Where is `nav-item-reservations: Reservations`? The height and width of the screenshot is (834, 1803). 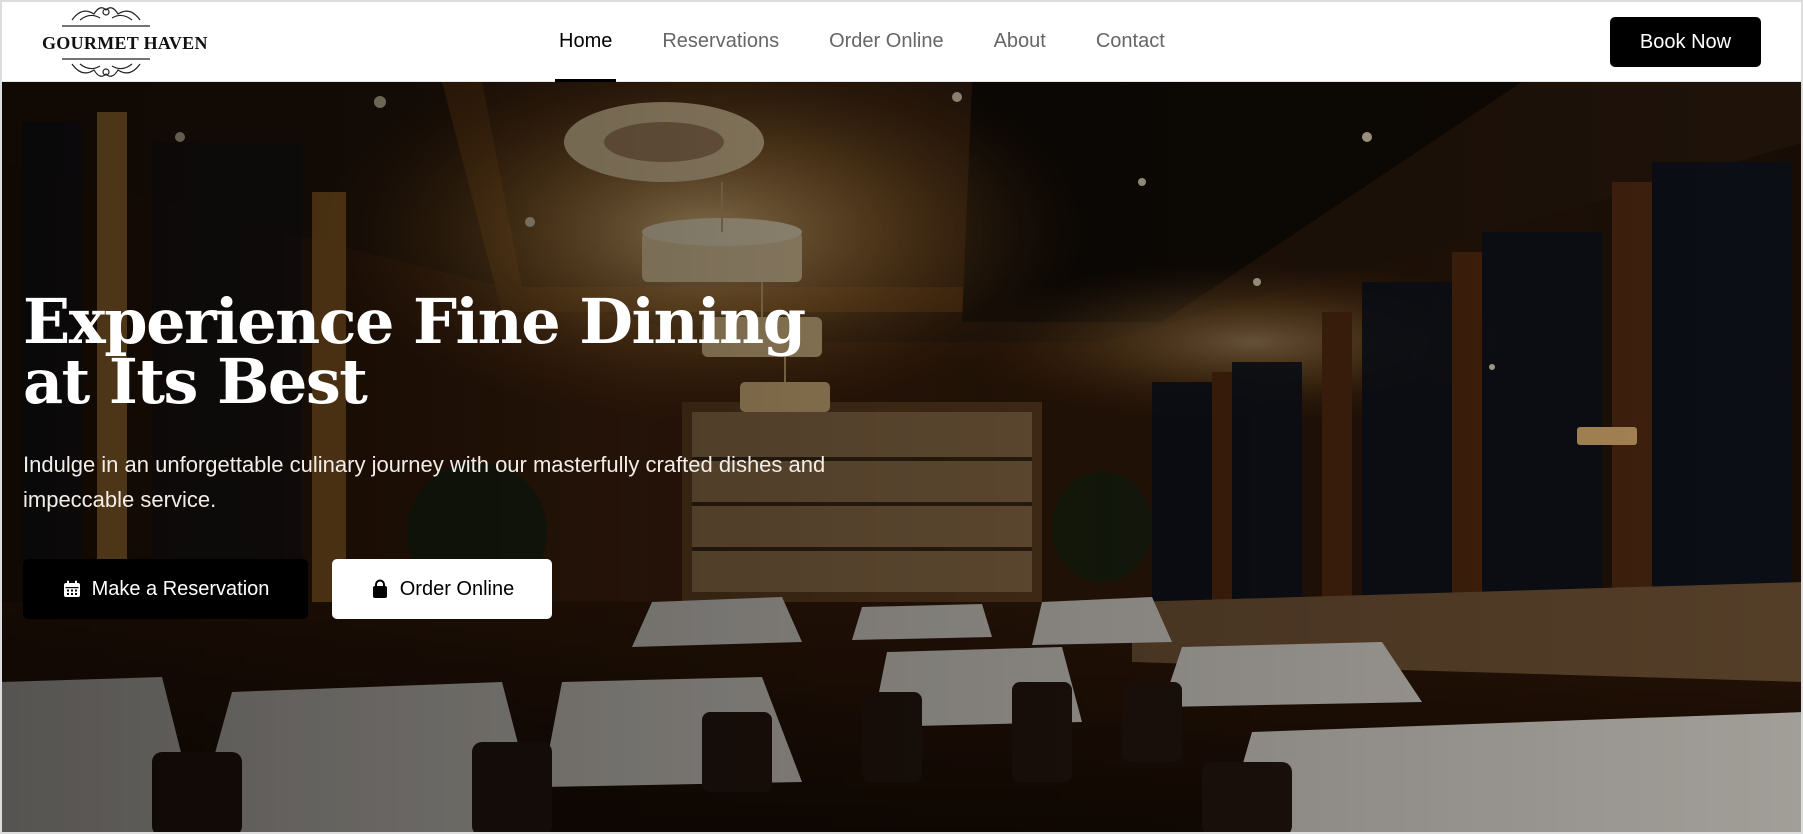
nav-item-reservations: Reservations is located at coordinates (720, 42).